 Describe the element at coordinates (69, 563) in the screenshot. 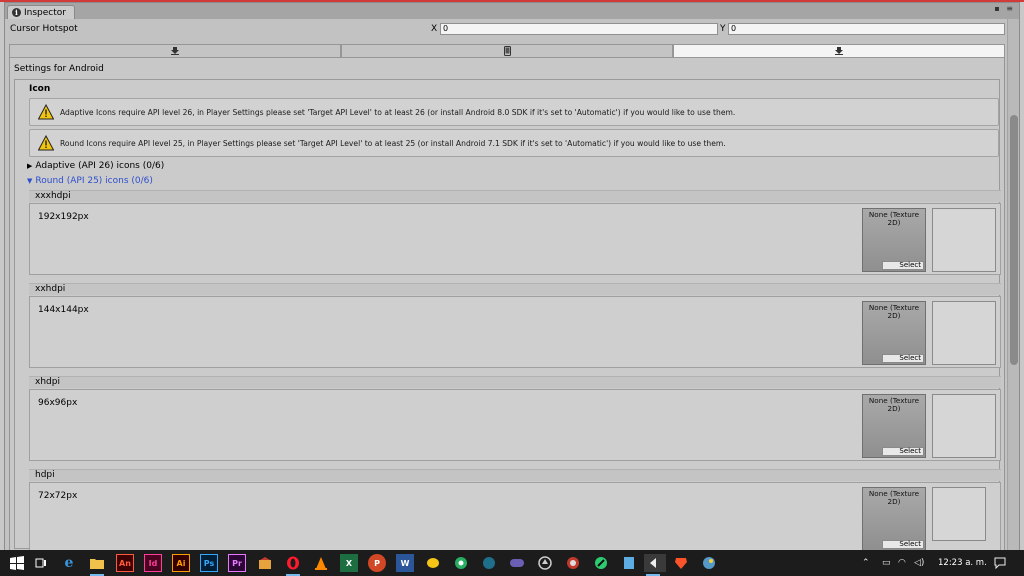

I see `edge-icon: e` at that location.